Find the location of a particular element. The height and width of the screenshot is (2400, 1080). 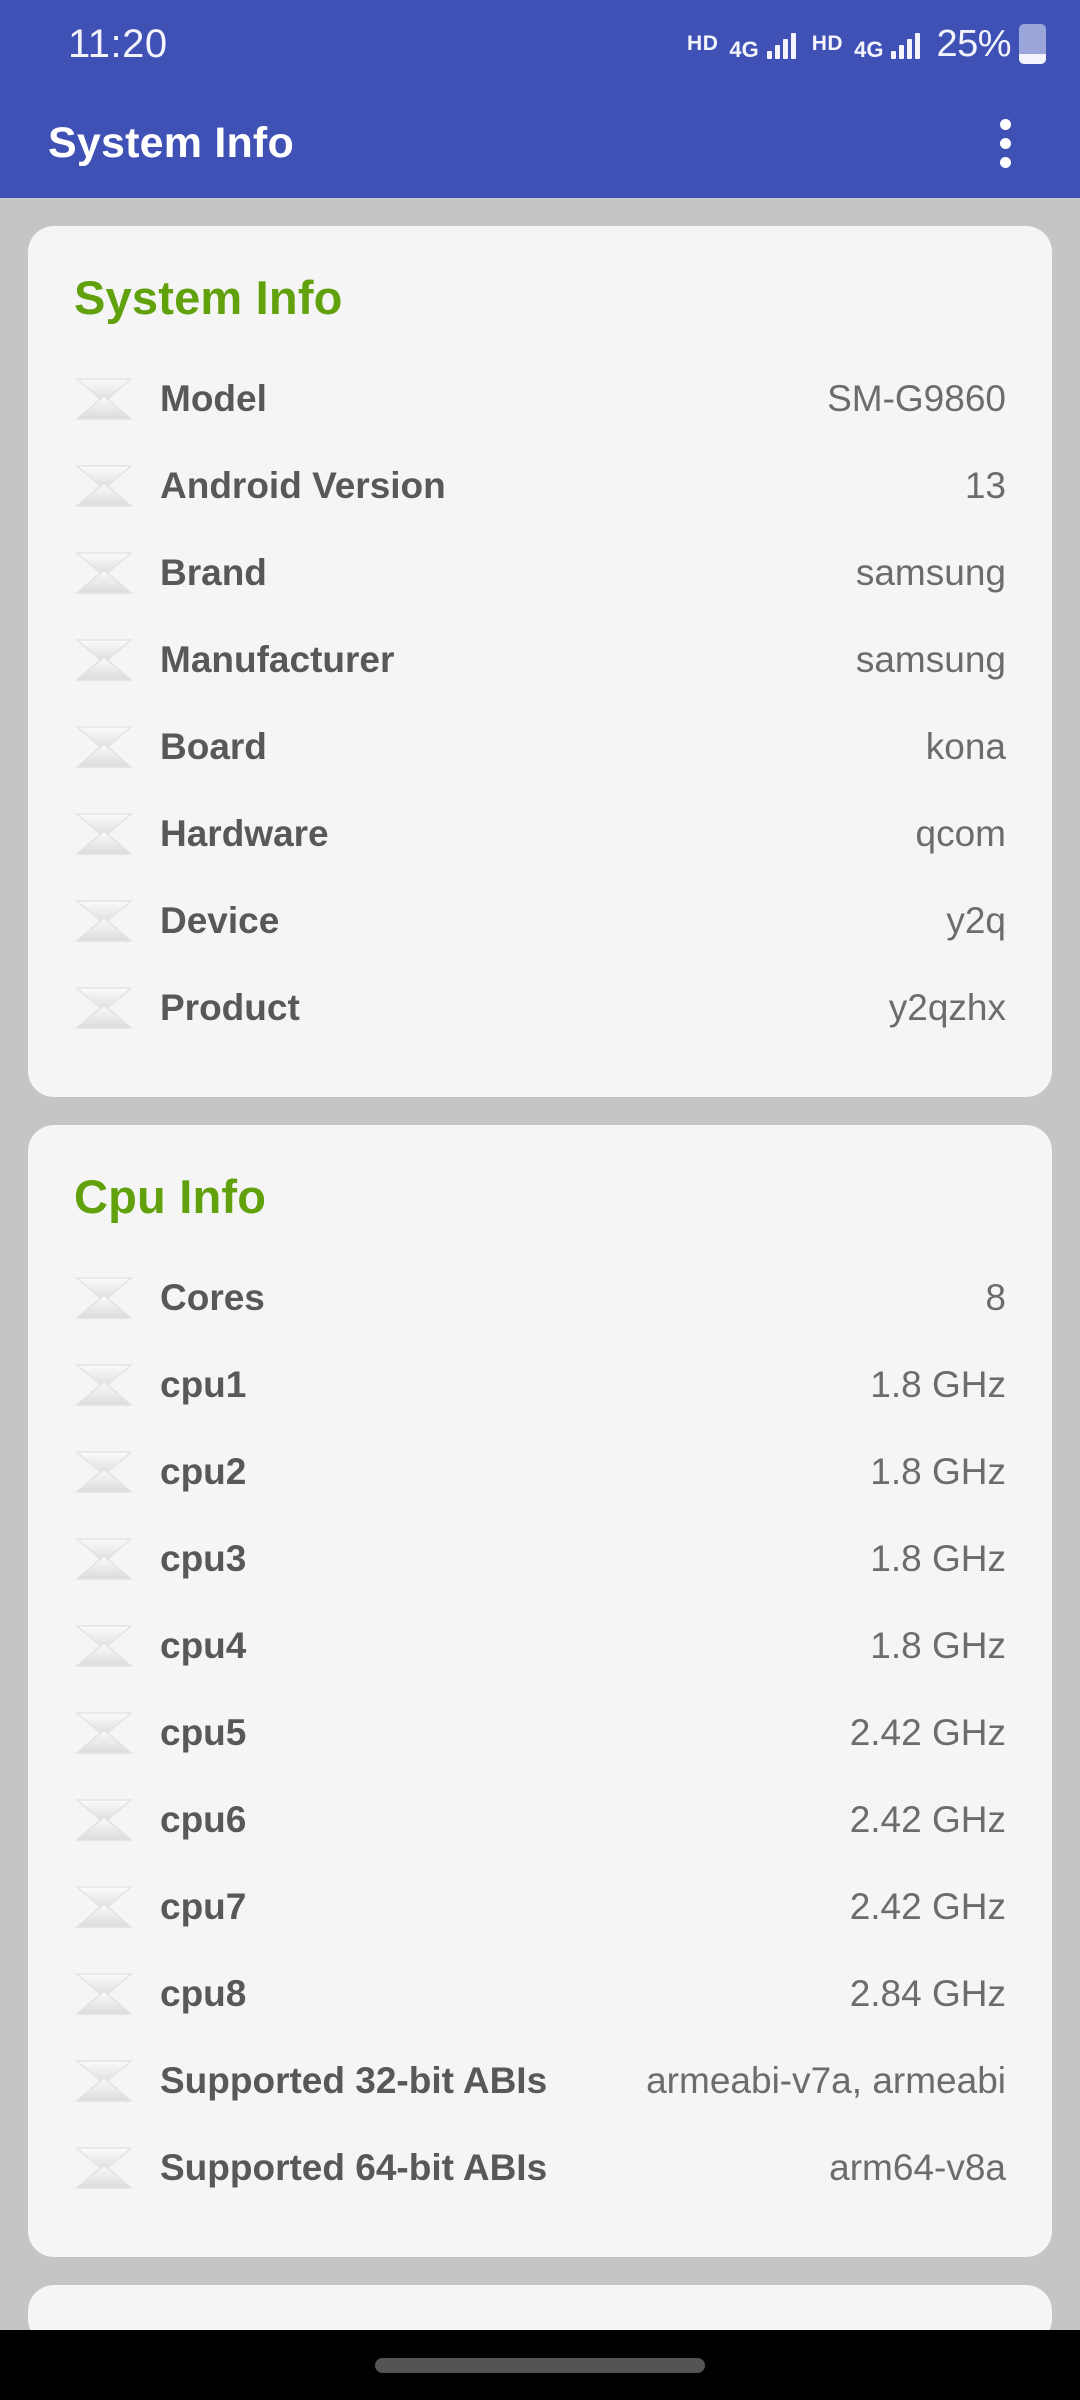

info-row-label: Product is located at coordinates (230, 1007).